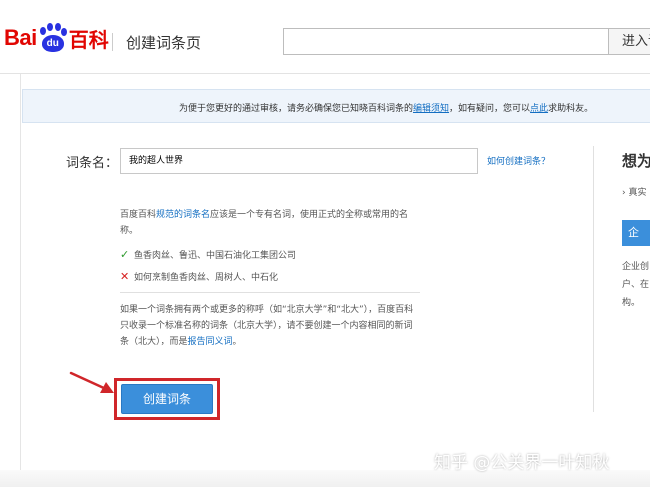 This screenshot has width=650, height=487. I want to click on logo-bai-text: Bai, so click(20, 37).